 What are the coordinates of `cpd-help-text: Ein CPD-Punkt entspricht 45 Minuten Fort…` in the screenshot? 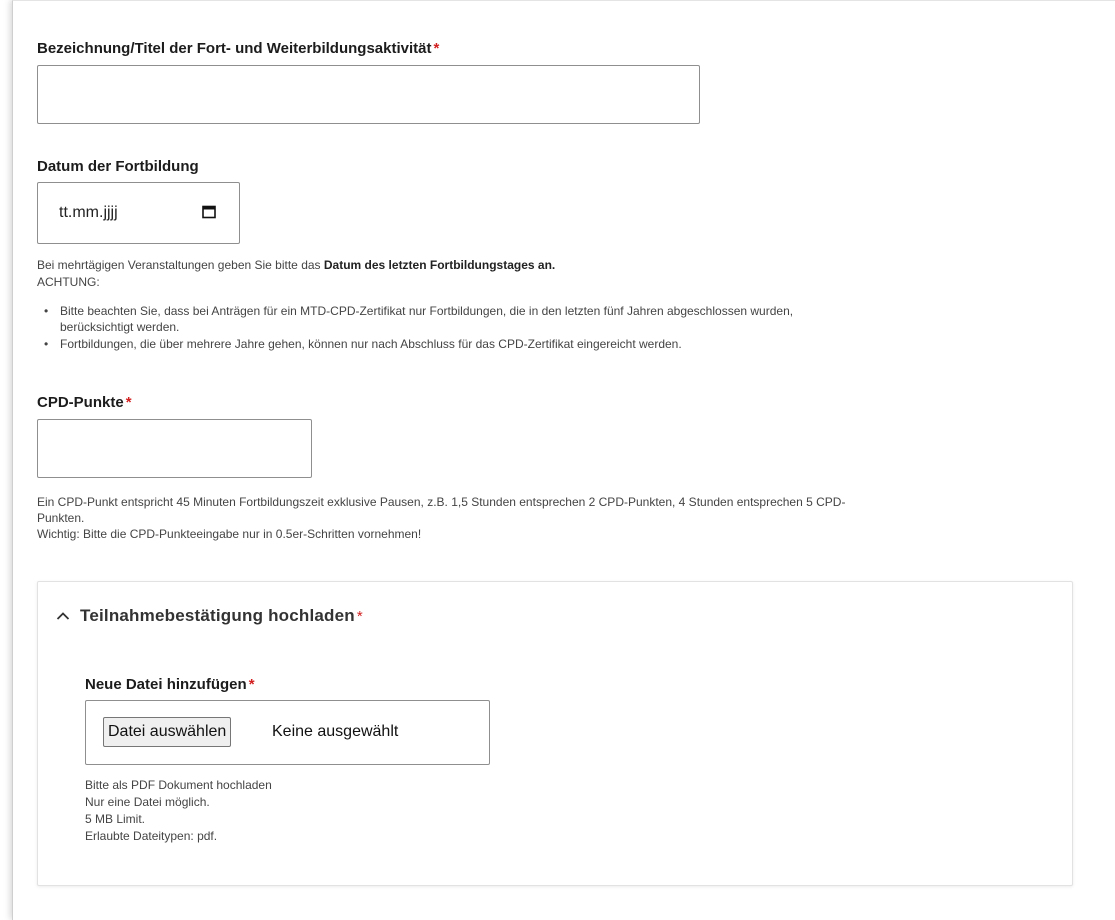 It's located at (441, 518).